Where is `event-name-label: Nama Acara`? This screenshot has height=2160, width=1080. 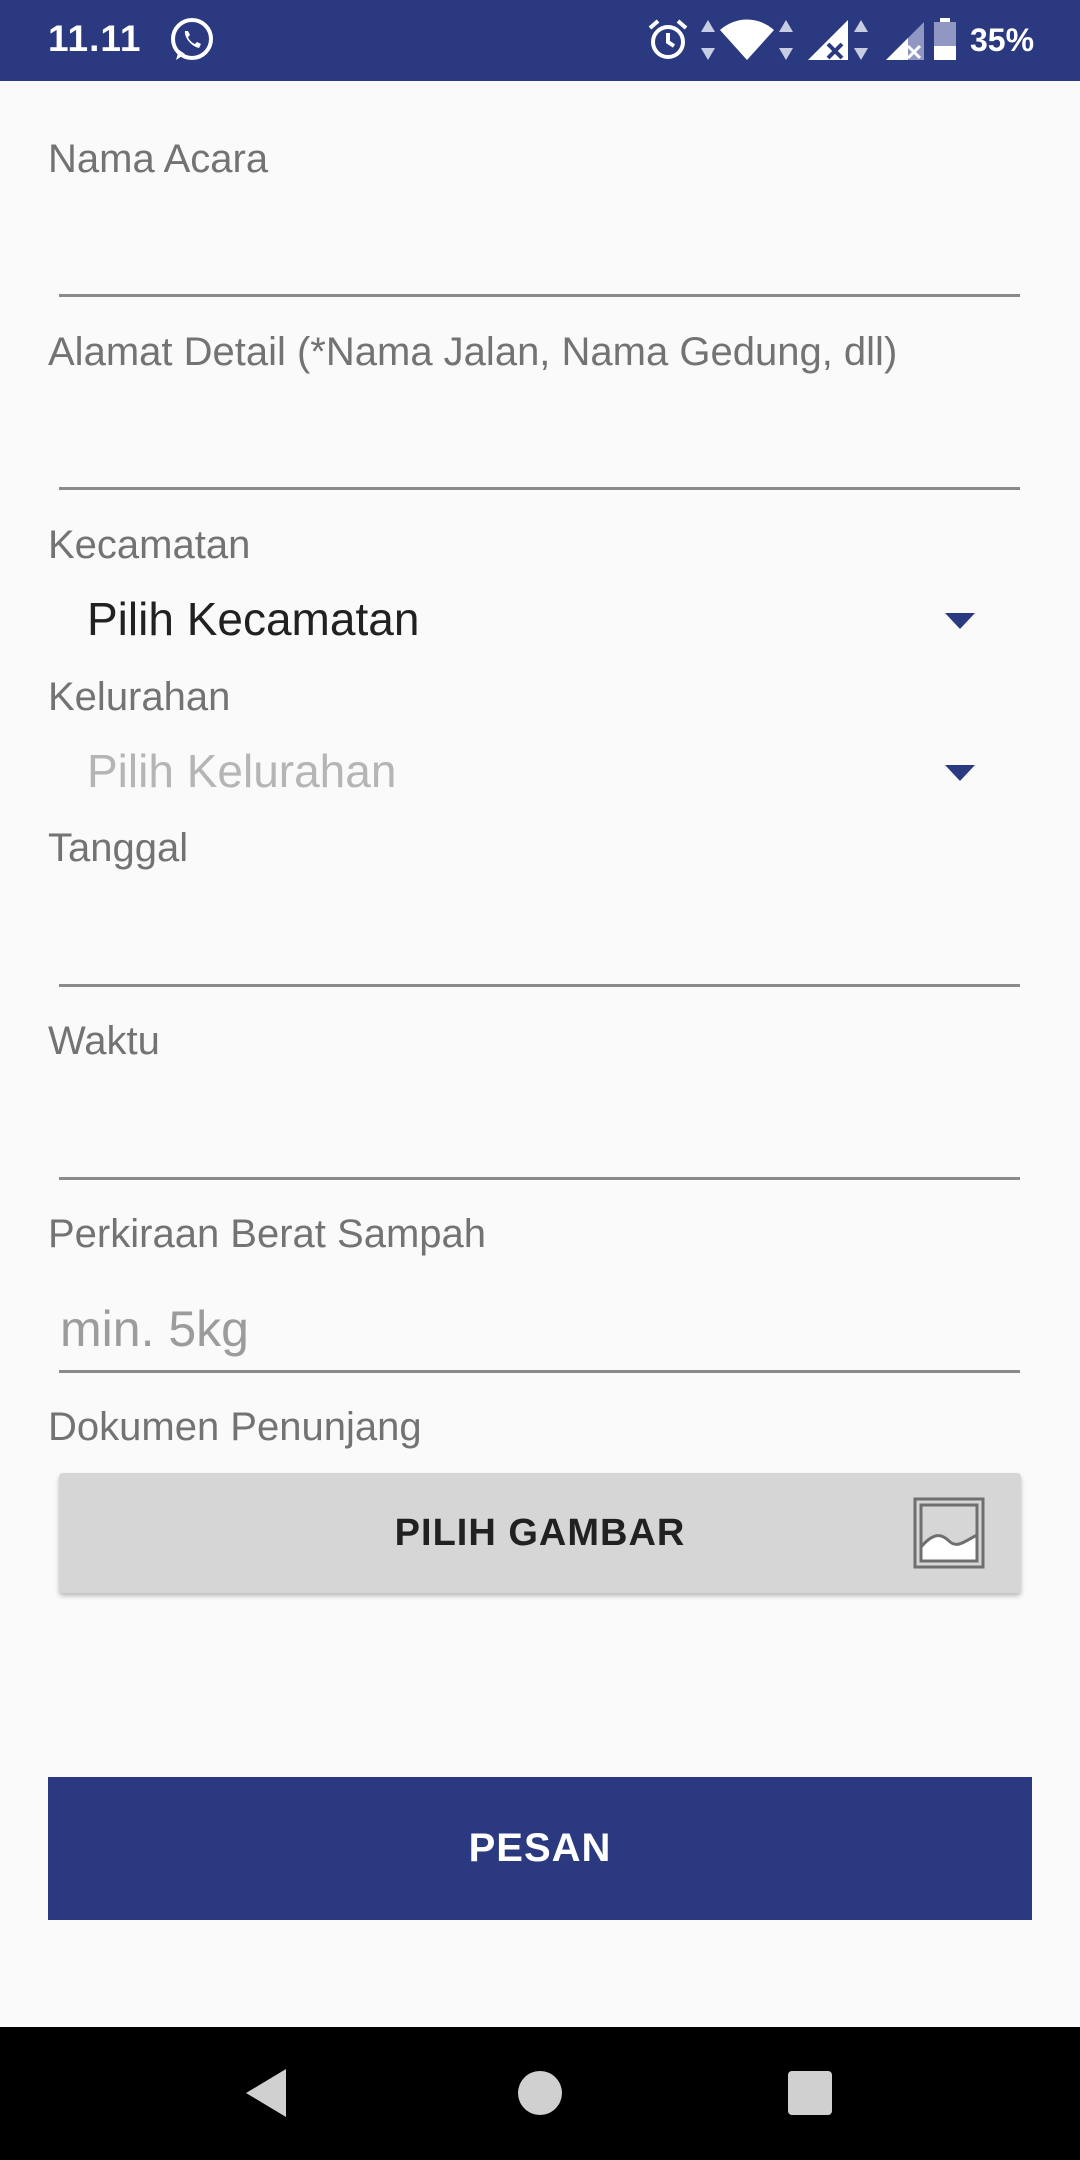 event-name-label: Nama Acara is located at coordinates (158, 159).